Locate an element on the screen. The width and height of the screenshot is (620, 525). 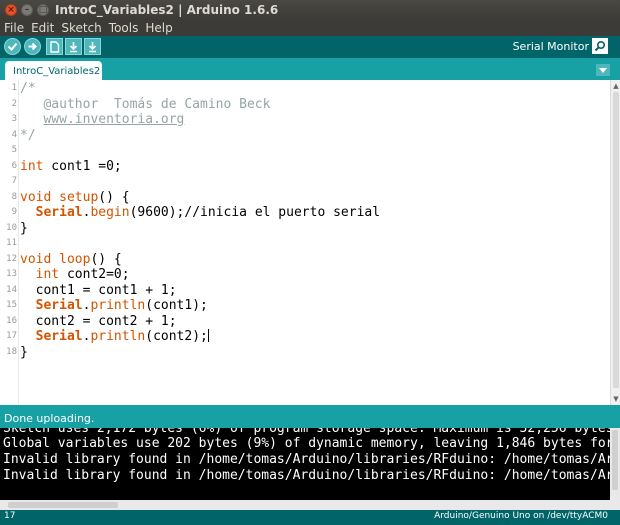
line-number: 1 is located at coordinates (14, 88).